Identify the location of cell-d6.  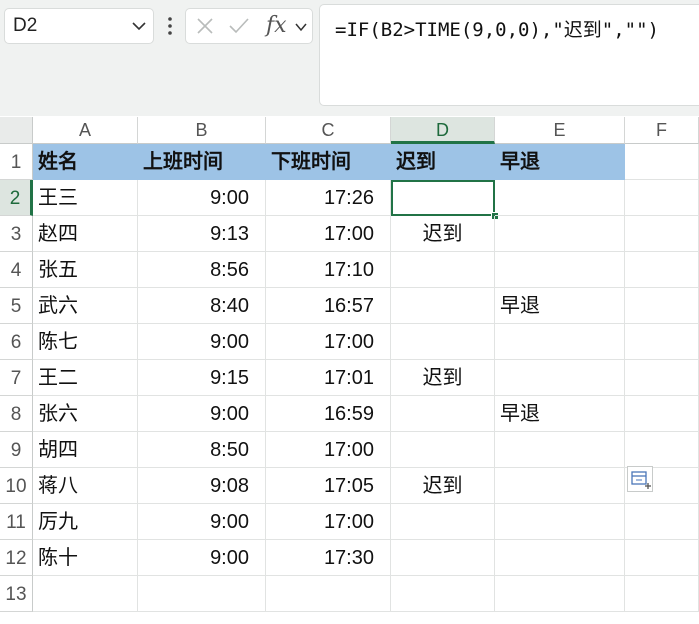
(443, 342).